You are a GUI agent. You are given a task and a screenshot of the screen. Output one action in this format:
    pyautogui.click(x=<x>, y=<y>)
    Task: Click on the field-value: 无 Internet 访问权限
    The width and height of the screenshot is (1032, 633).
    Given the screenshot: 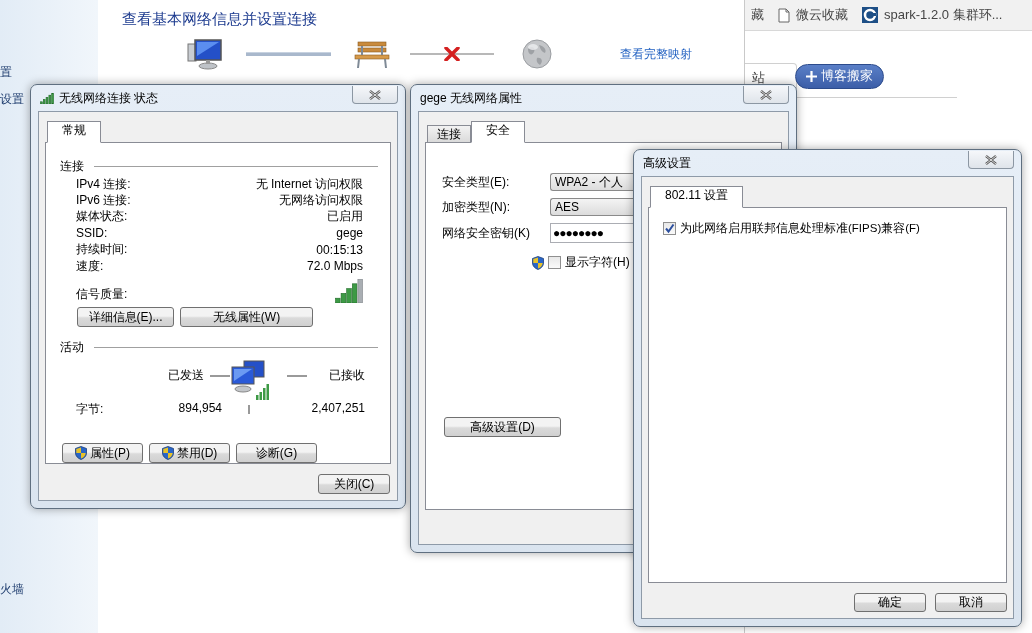 What is the action you would take?
    pyautogui.click(x=309, y=184)
    